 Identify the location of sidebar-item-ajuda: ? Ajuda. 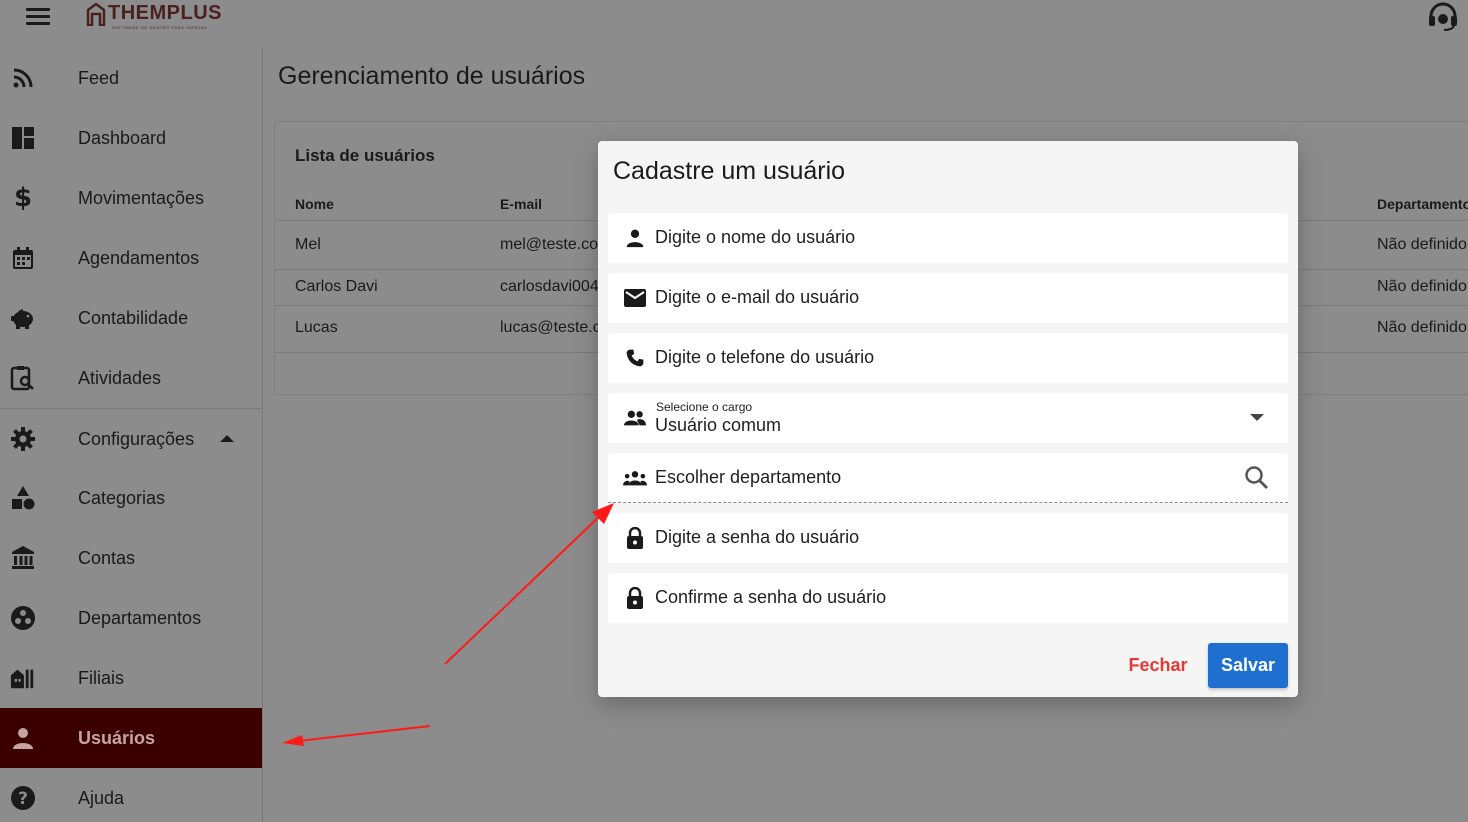
(131, 795).